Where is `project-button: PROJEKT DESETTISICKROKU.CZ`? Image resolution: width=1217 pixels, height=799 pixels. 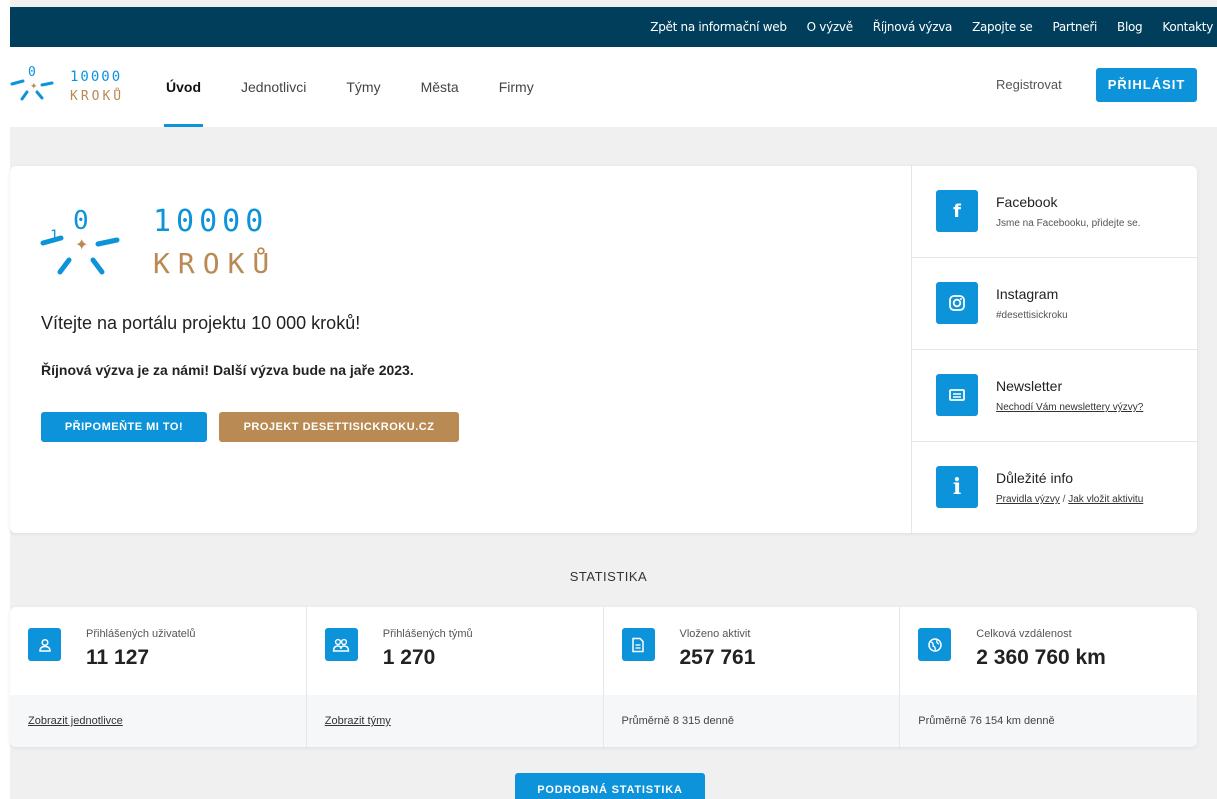
project-button: PROJEKT DESETTISICKROKU.CZ is located at coordinates (339, 427).